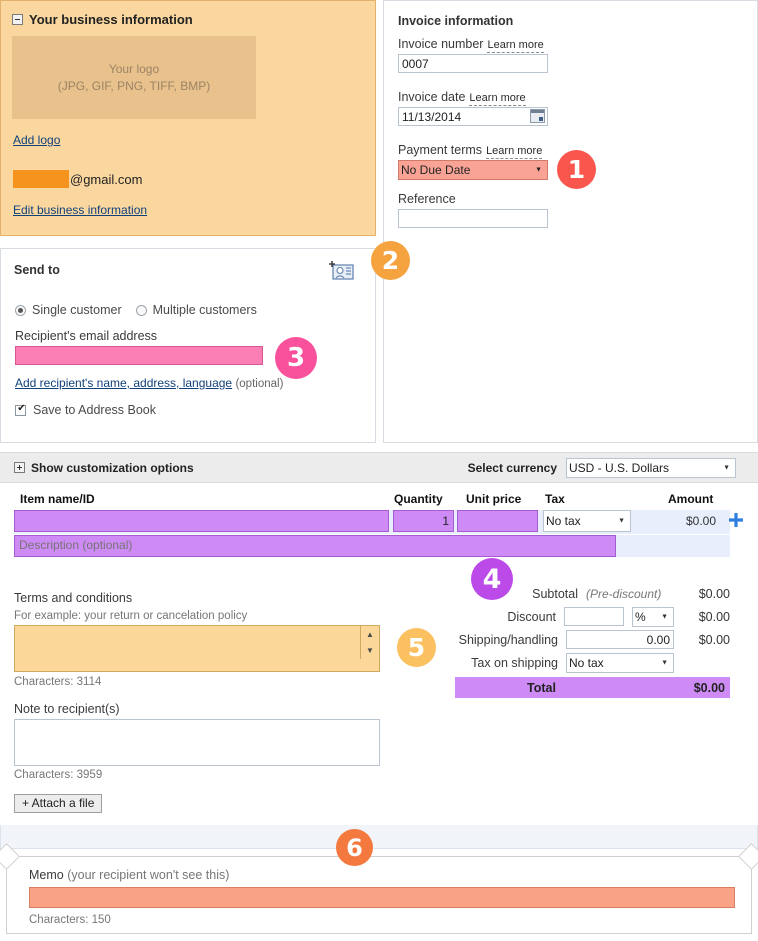 Image resolution: width=758 pixels, height=941 pixels. I want to click on show-customization-options-toggle: Show customization options, so click(104, 468).